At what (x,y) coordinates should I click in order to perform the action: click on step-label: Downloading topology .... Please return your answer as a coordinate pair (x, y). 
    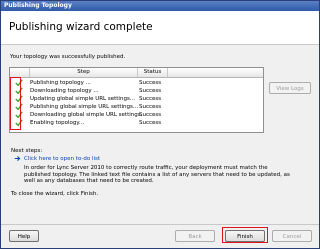
    Looking at the image, I should click on (64, 91).